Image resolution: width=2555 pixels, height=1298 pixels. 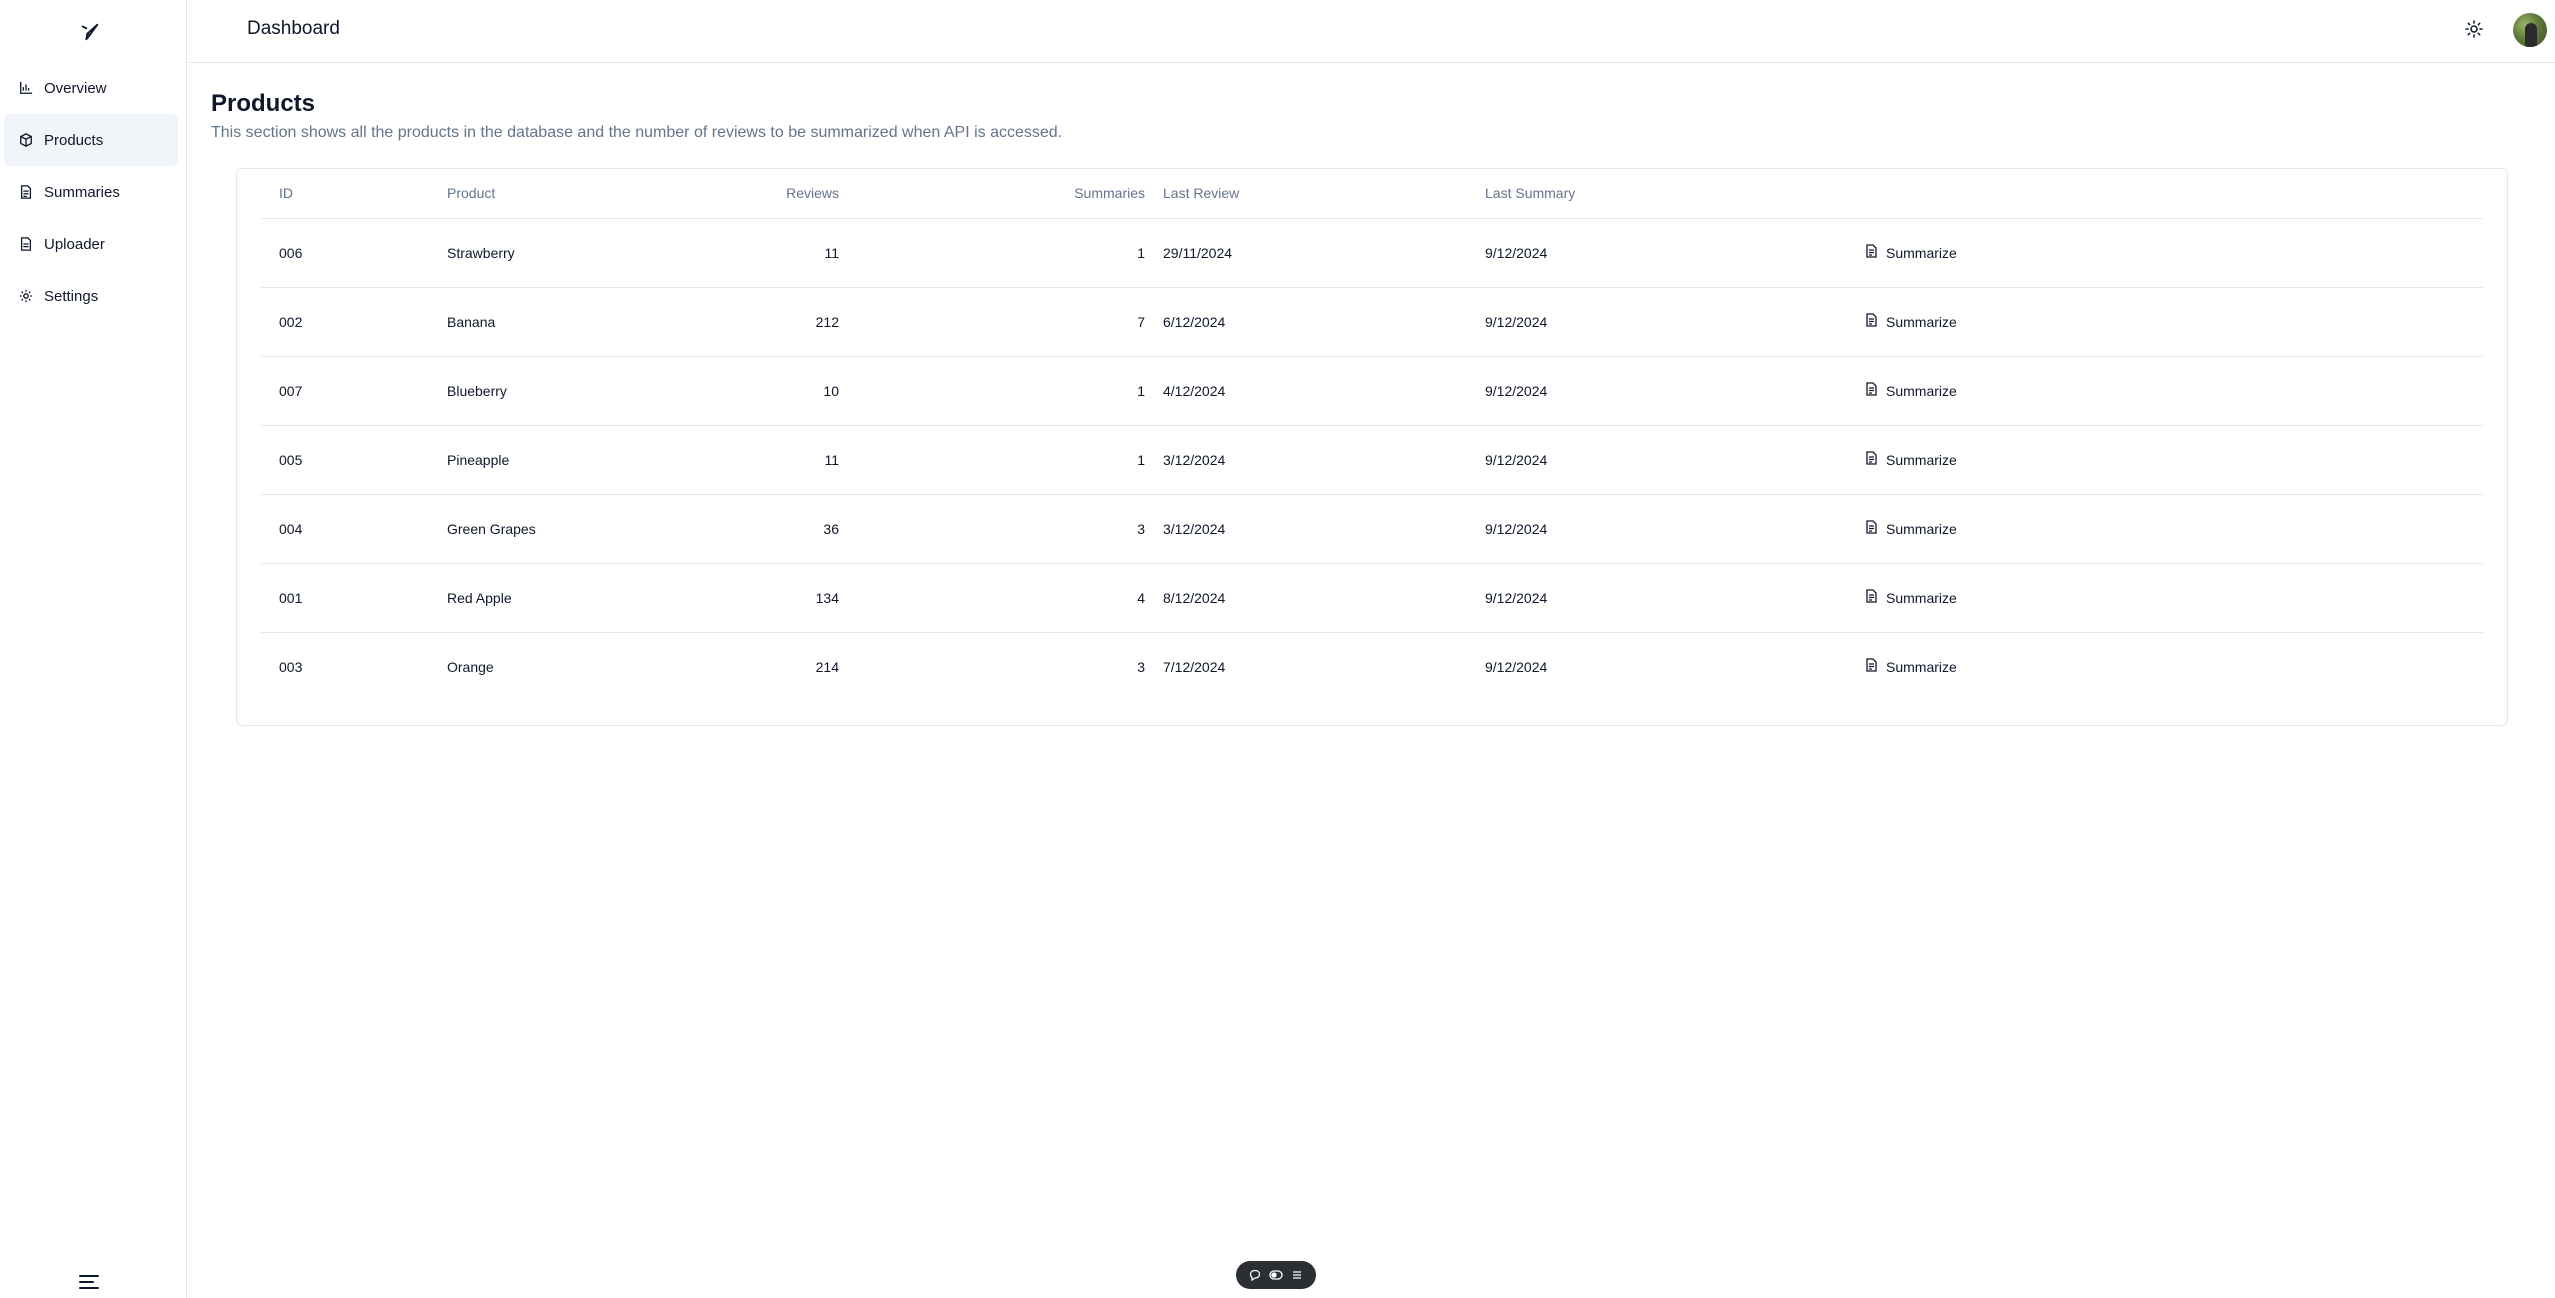 What do you see at coordinates (90, 32) in the screenshot?
I see `logo-icon` at bounding box center [90, 32].